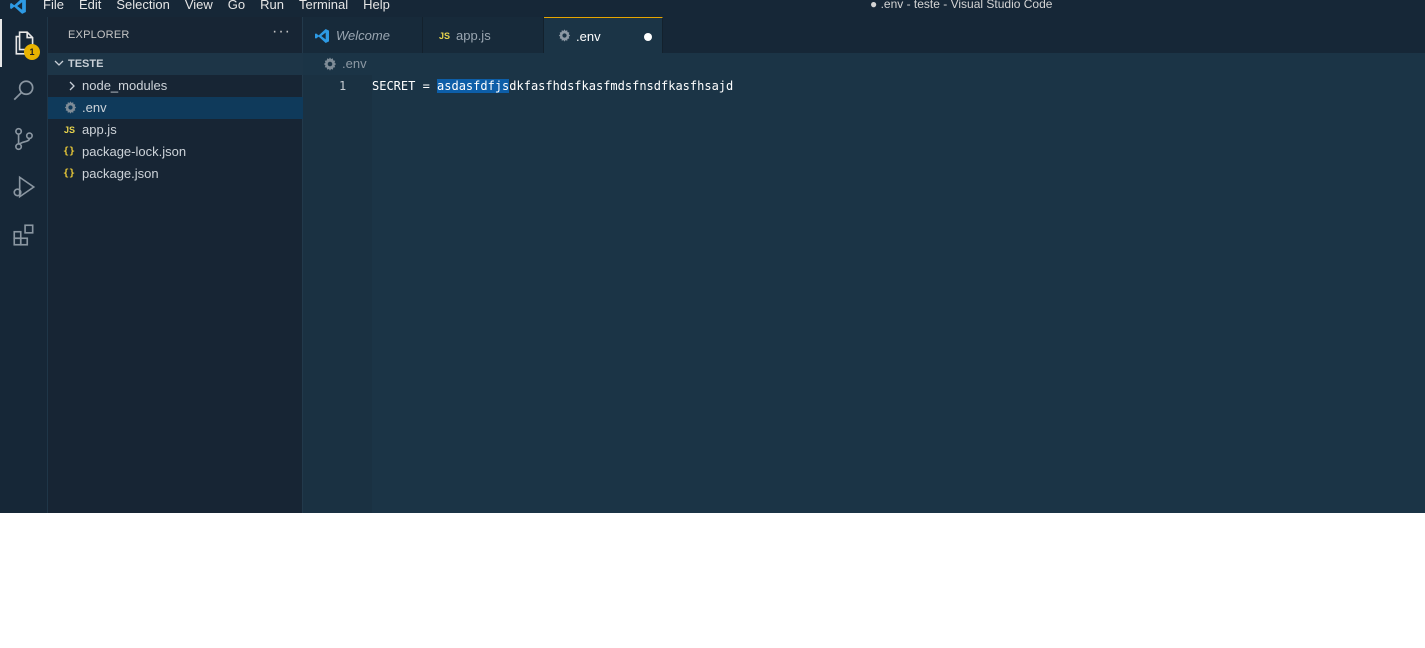 The height and width of the screenshot is (648, 1425). Describe the element at coordinates (120, 173) in the screenshot. I see `tree-item-label: package.json` at that location.